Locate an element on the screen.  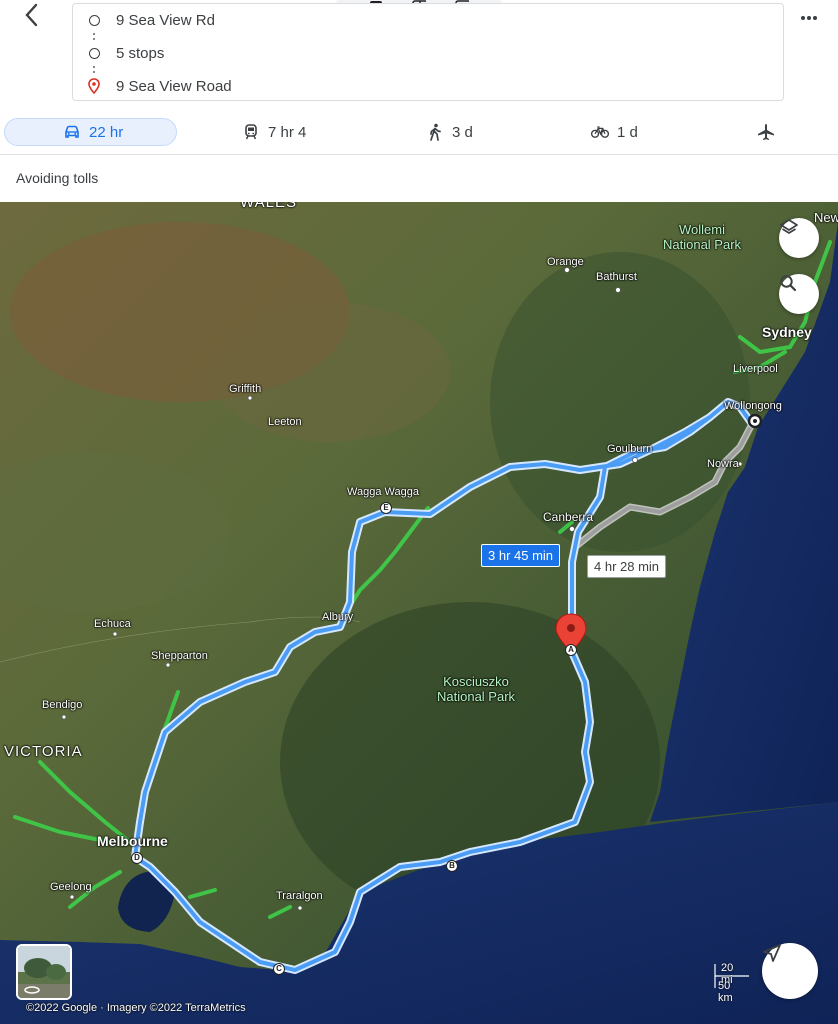
stop-marker-c: C is located at coordinates (279, 969).